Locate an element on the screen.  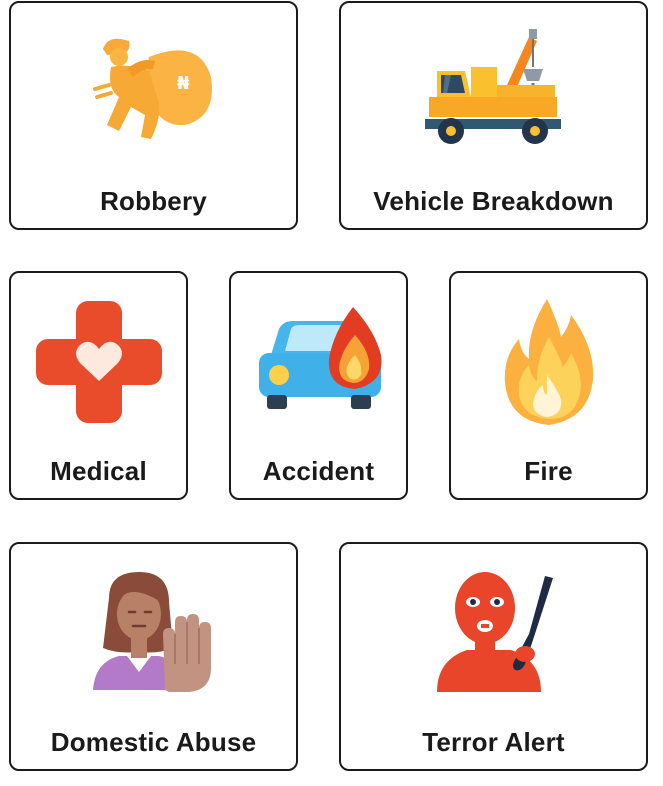
category-card-accident: Accident is located at coordinates (318, 385).